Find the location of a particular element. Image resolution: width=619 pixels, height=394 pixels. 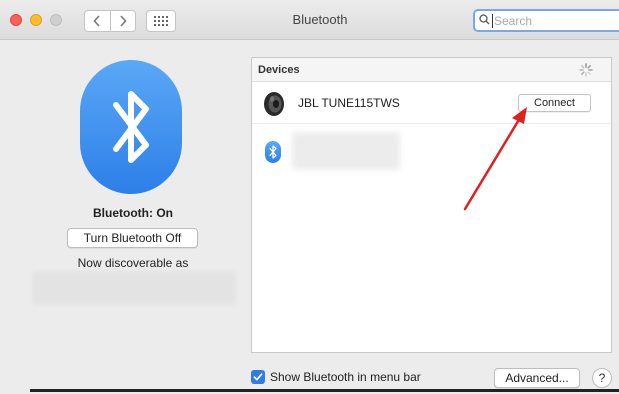

speaker-icon is located at coordinates (274, 106).